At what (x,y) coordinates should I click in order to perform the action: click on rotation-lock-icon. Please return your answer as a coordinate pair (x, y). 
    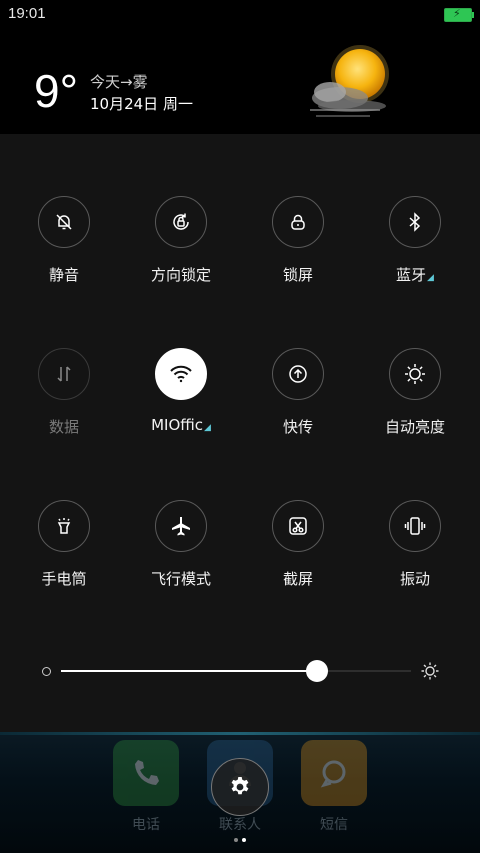
    Looking at the image, I should click on (181, 222).